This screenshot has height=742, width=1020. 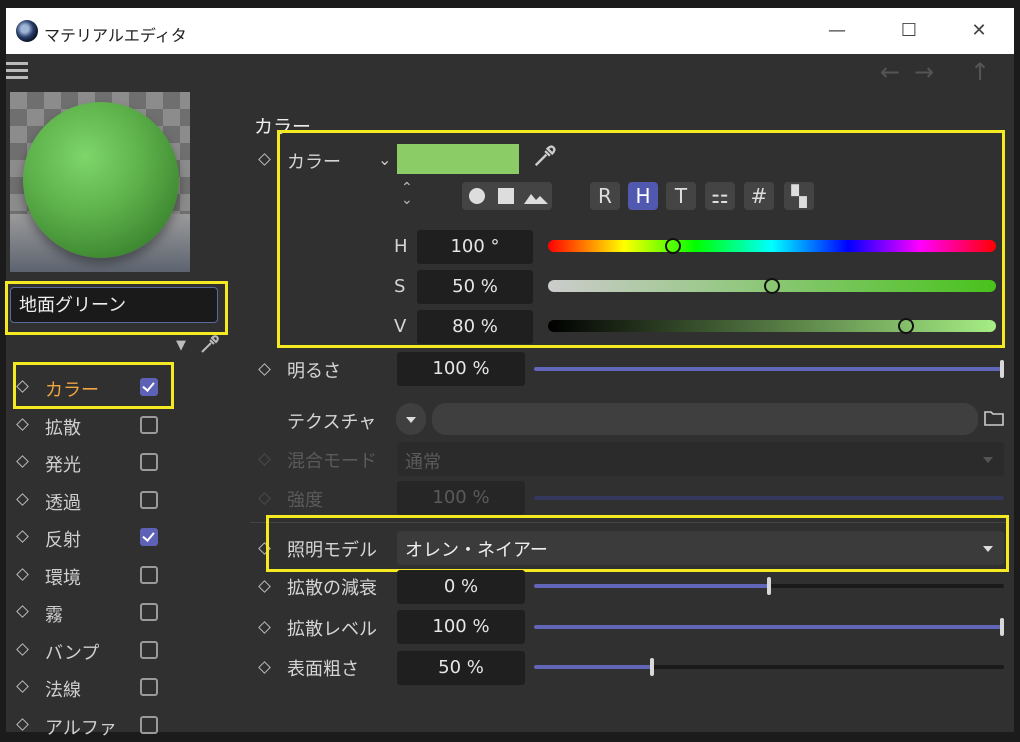 I want to click on chevron-down-icon: ⌄, so click(x=384, y=159).